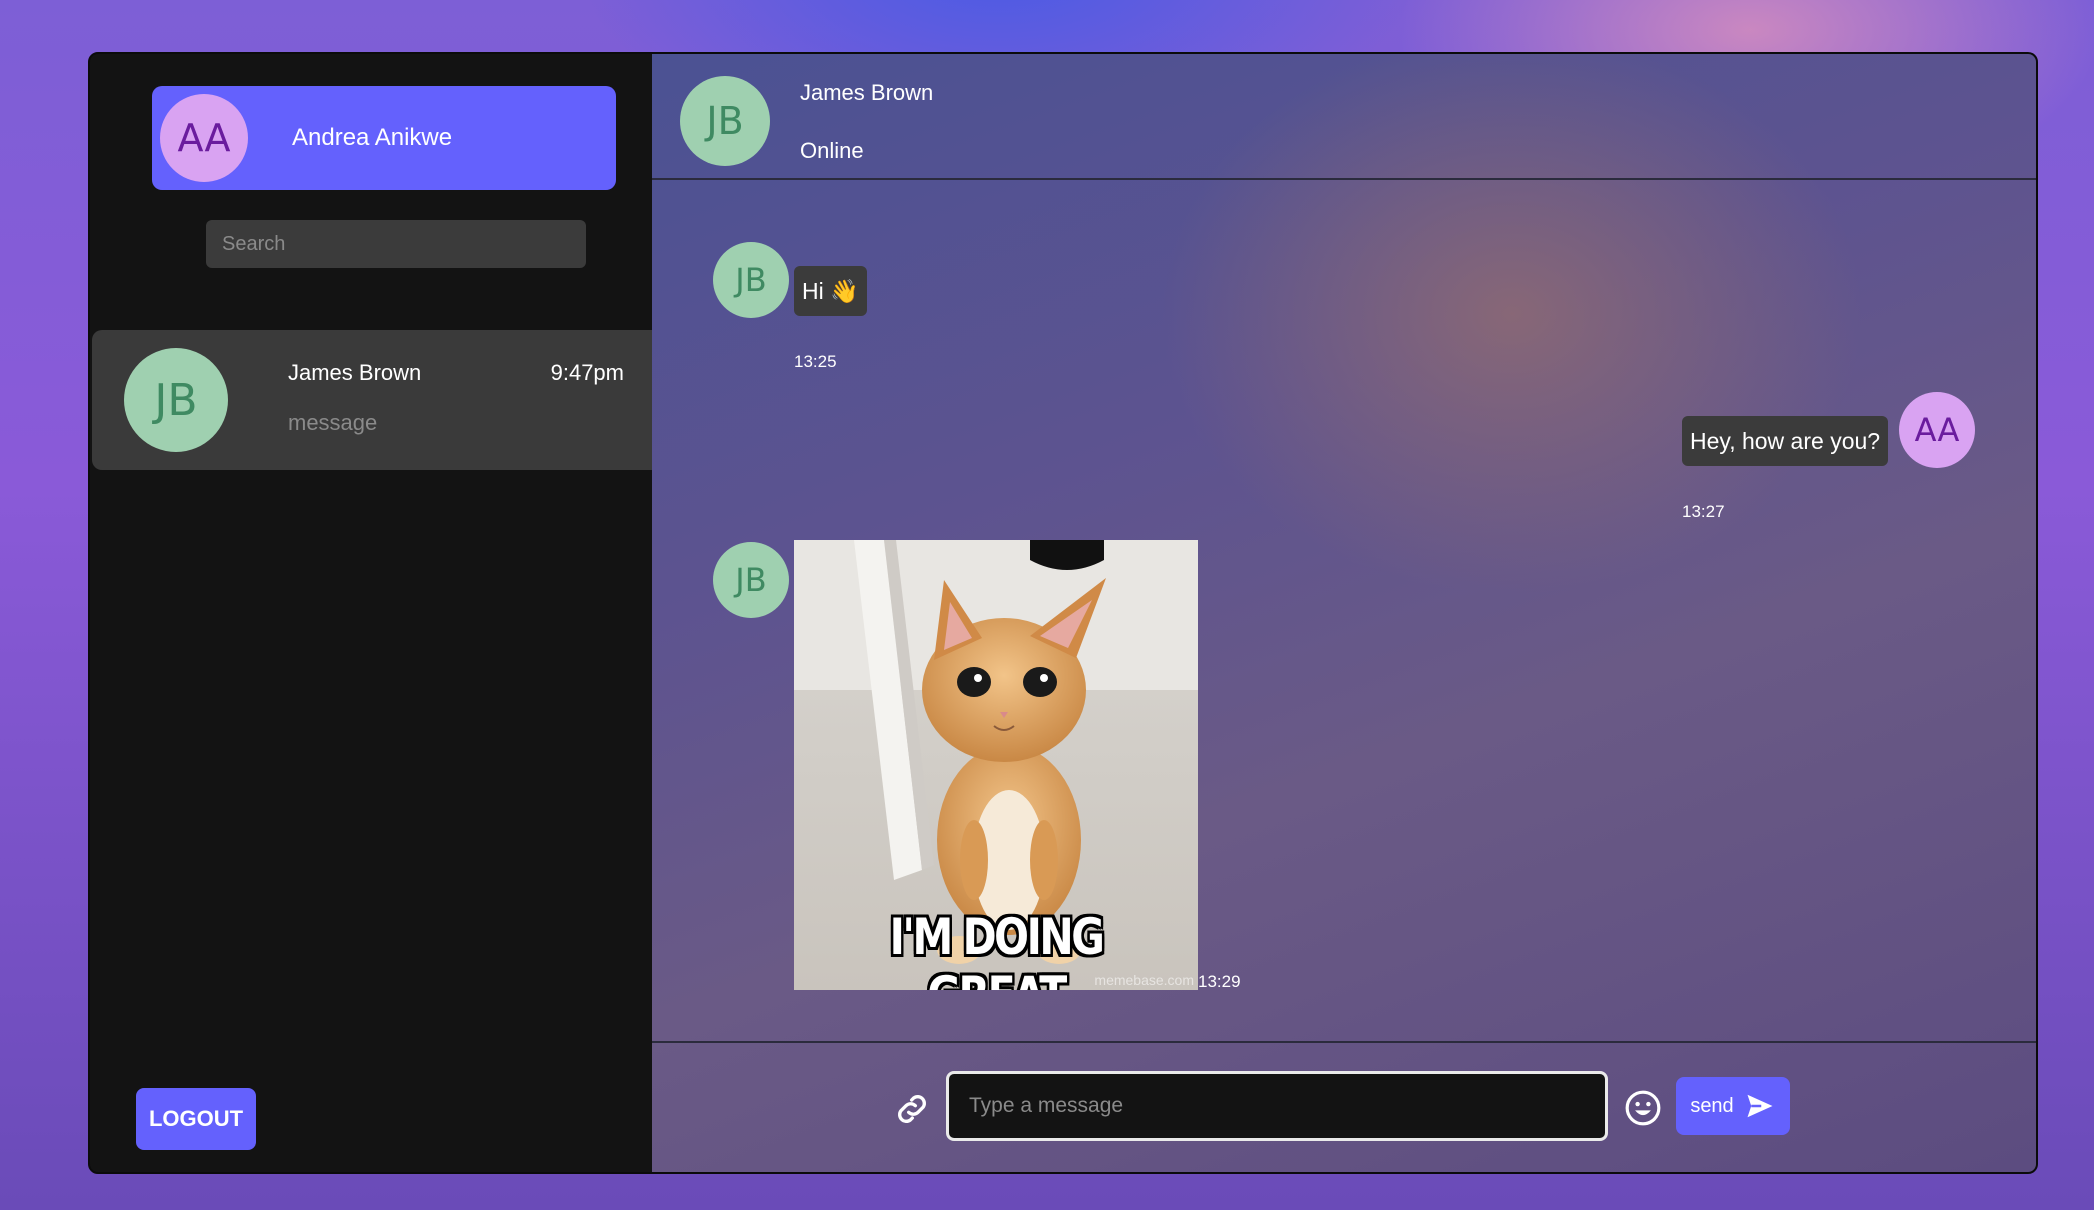 The image size is (2094, 1210). What do you see at coordinates (1703, 511) in the screenshot?
I see `message-timestamp: 13:27` at bounding box center [1703, 511].